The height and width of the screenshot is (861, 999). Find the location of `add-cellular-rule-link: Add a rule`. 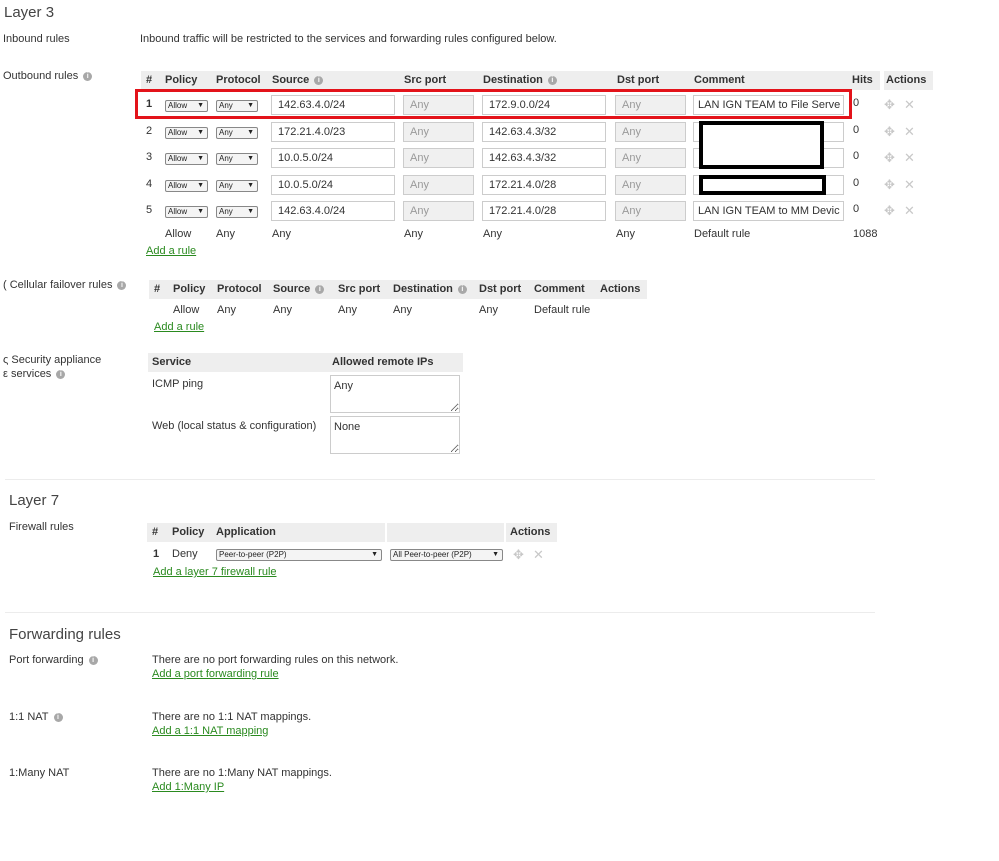

add-cellular-rule-link: Add a rule is located at coordinates (179, 327).